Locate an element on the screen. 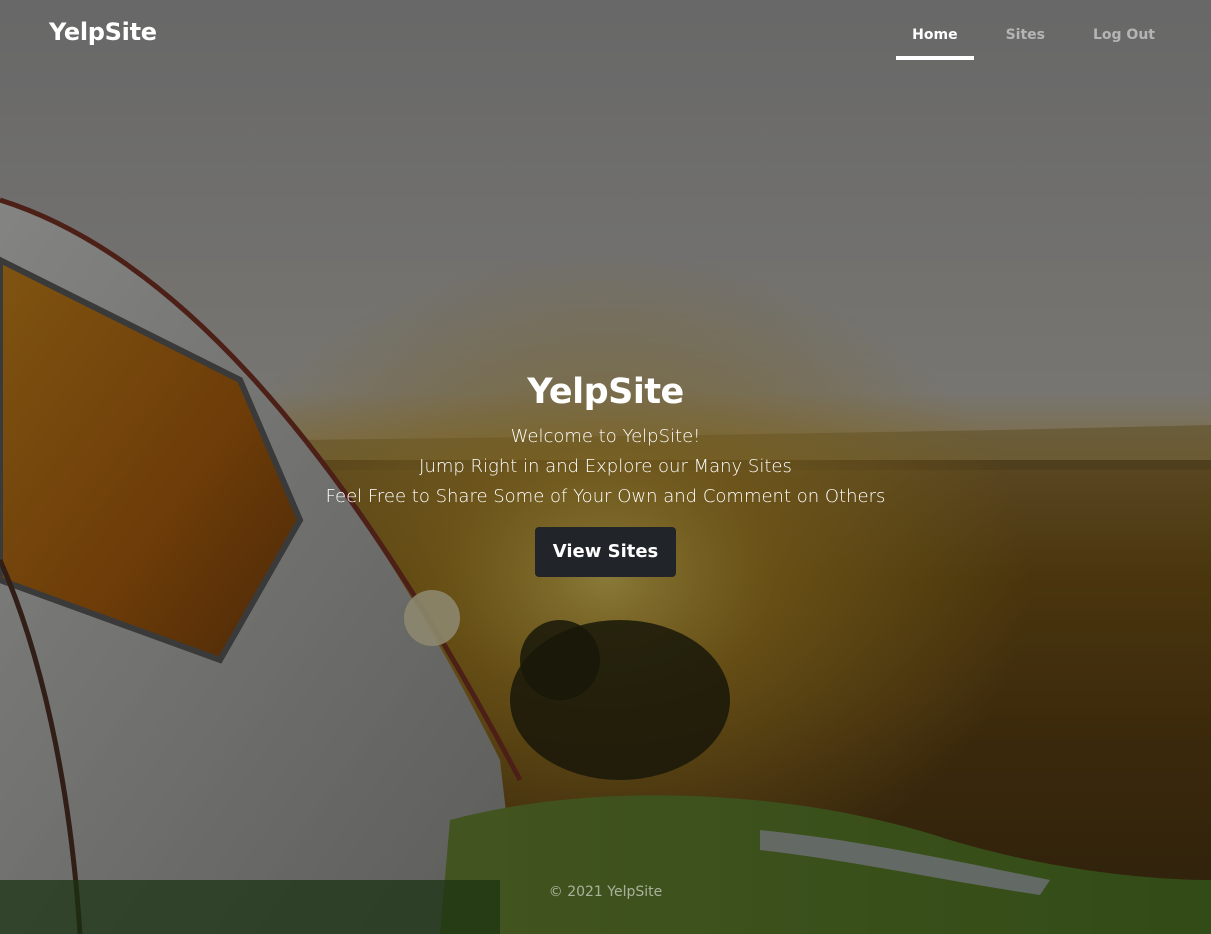  footer: © 2021 YelpSite is located at coordinates (605, 892).